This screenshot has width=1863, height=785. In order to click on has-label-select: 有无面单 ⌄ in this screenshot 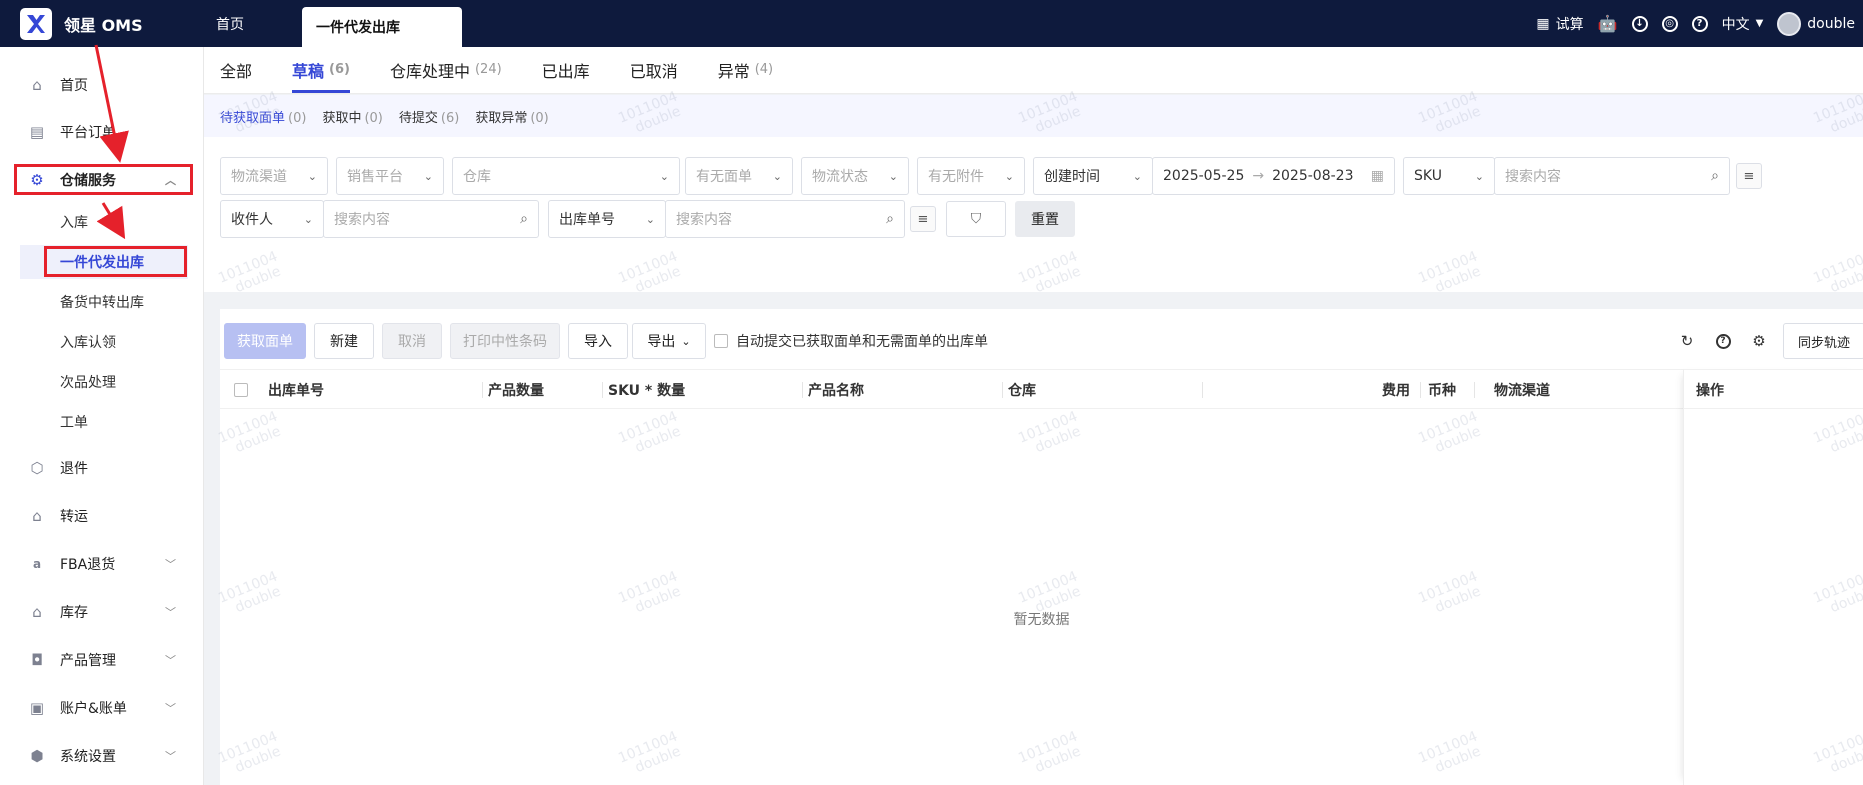, I will do `click(739, 176)`.